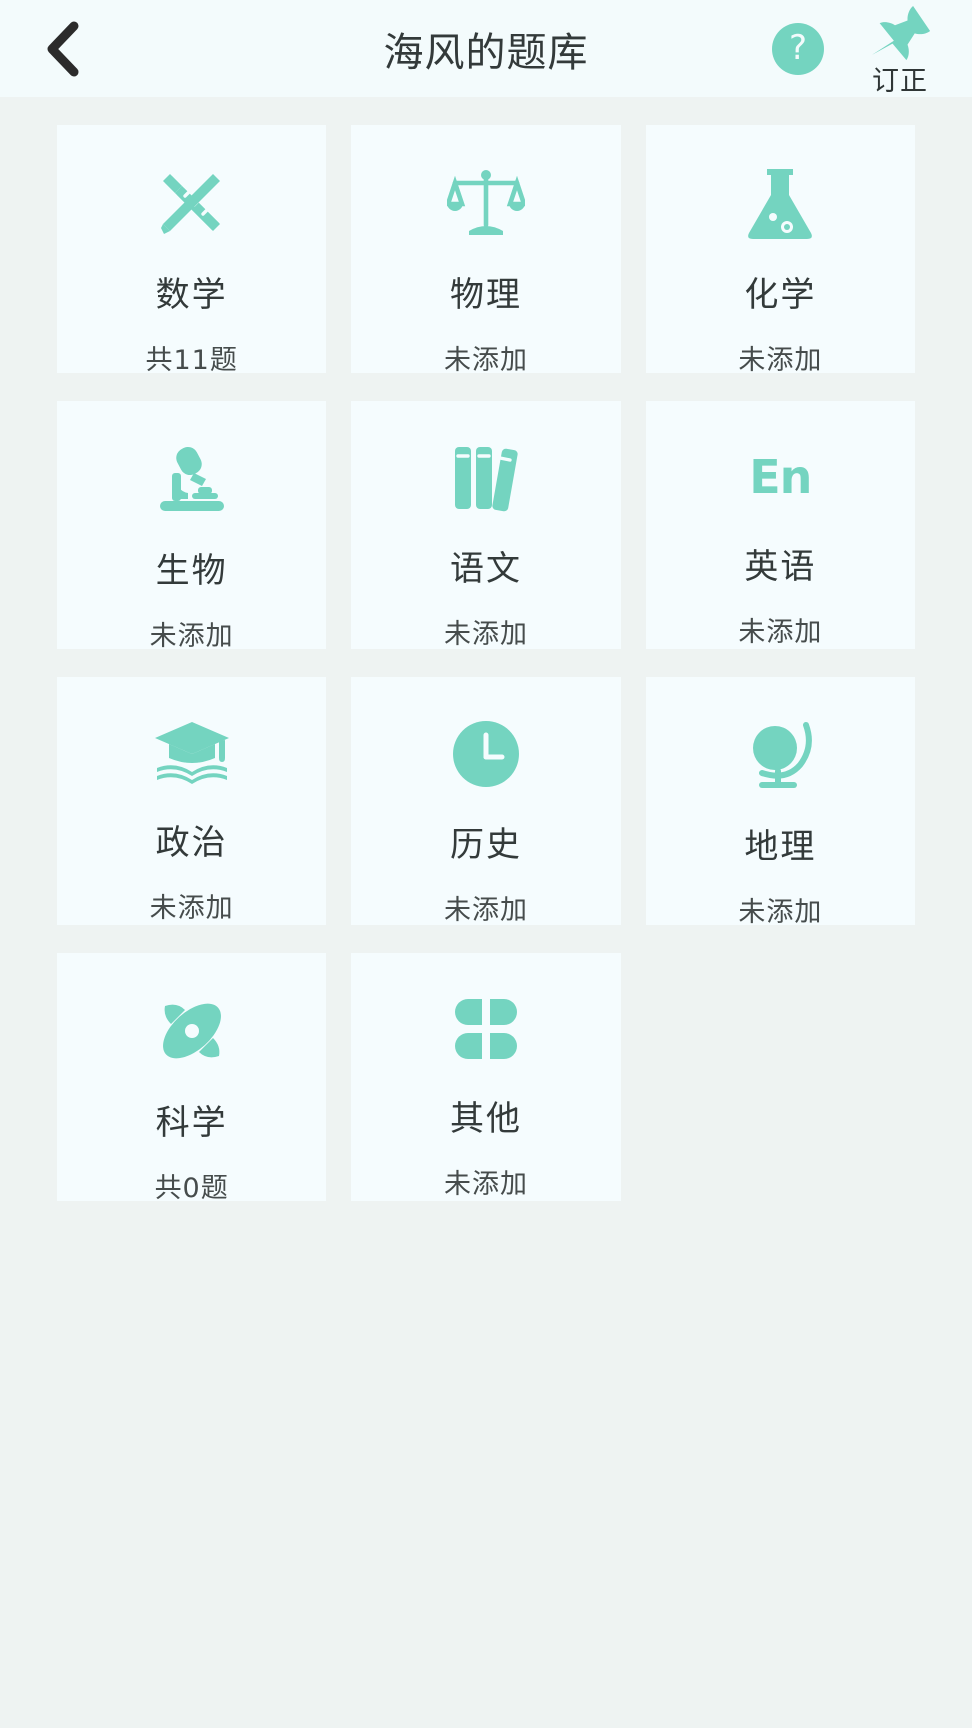  Describe the element at coordinates (191, 295) in the screenshot. I see `subject-name: 数学` at that location.